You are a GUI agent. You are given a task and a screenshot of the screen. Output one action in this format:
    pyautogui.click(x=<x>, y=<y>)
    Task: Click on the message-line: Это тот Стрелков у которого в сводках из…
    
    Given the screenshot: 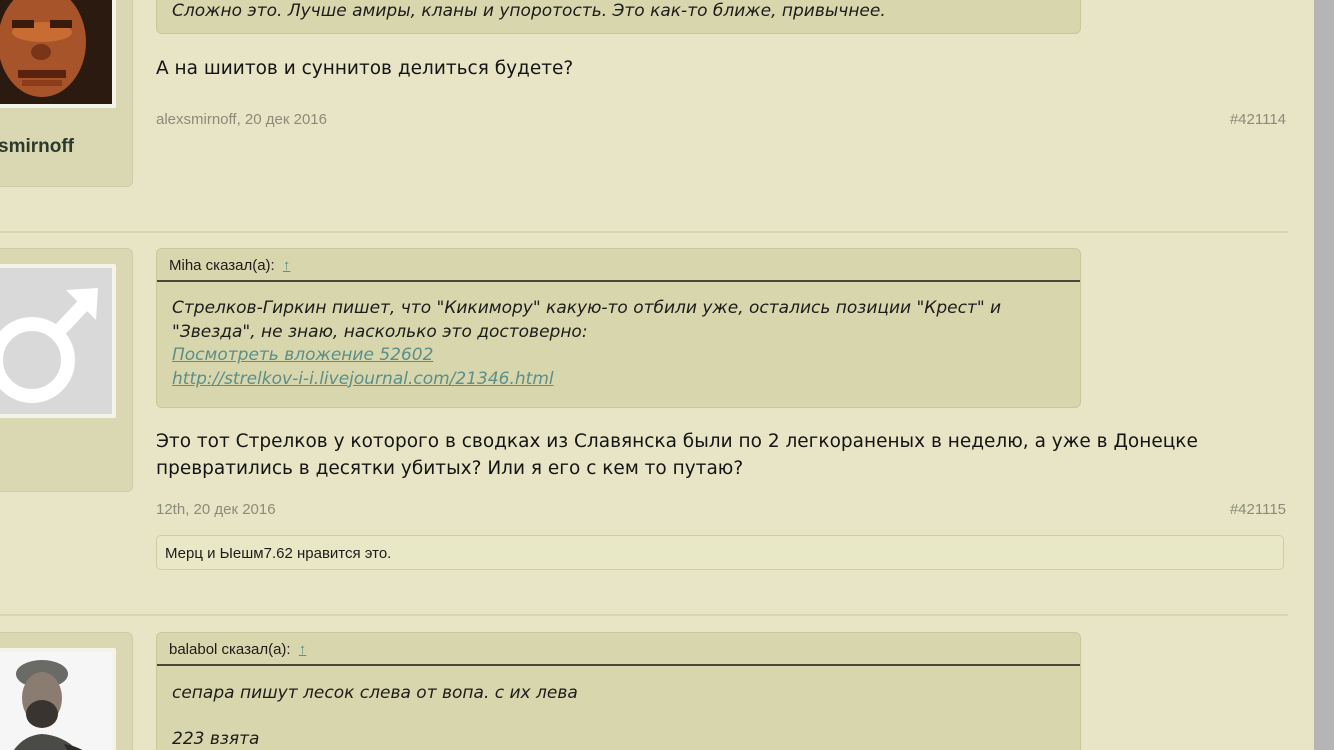 What is the action you would take?
    pyautogui.click(x=677, y=441)
    